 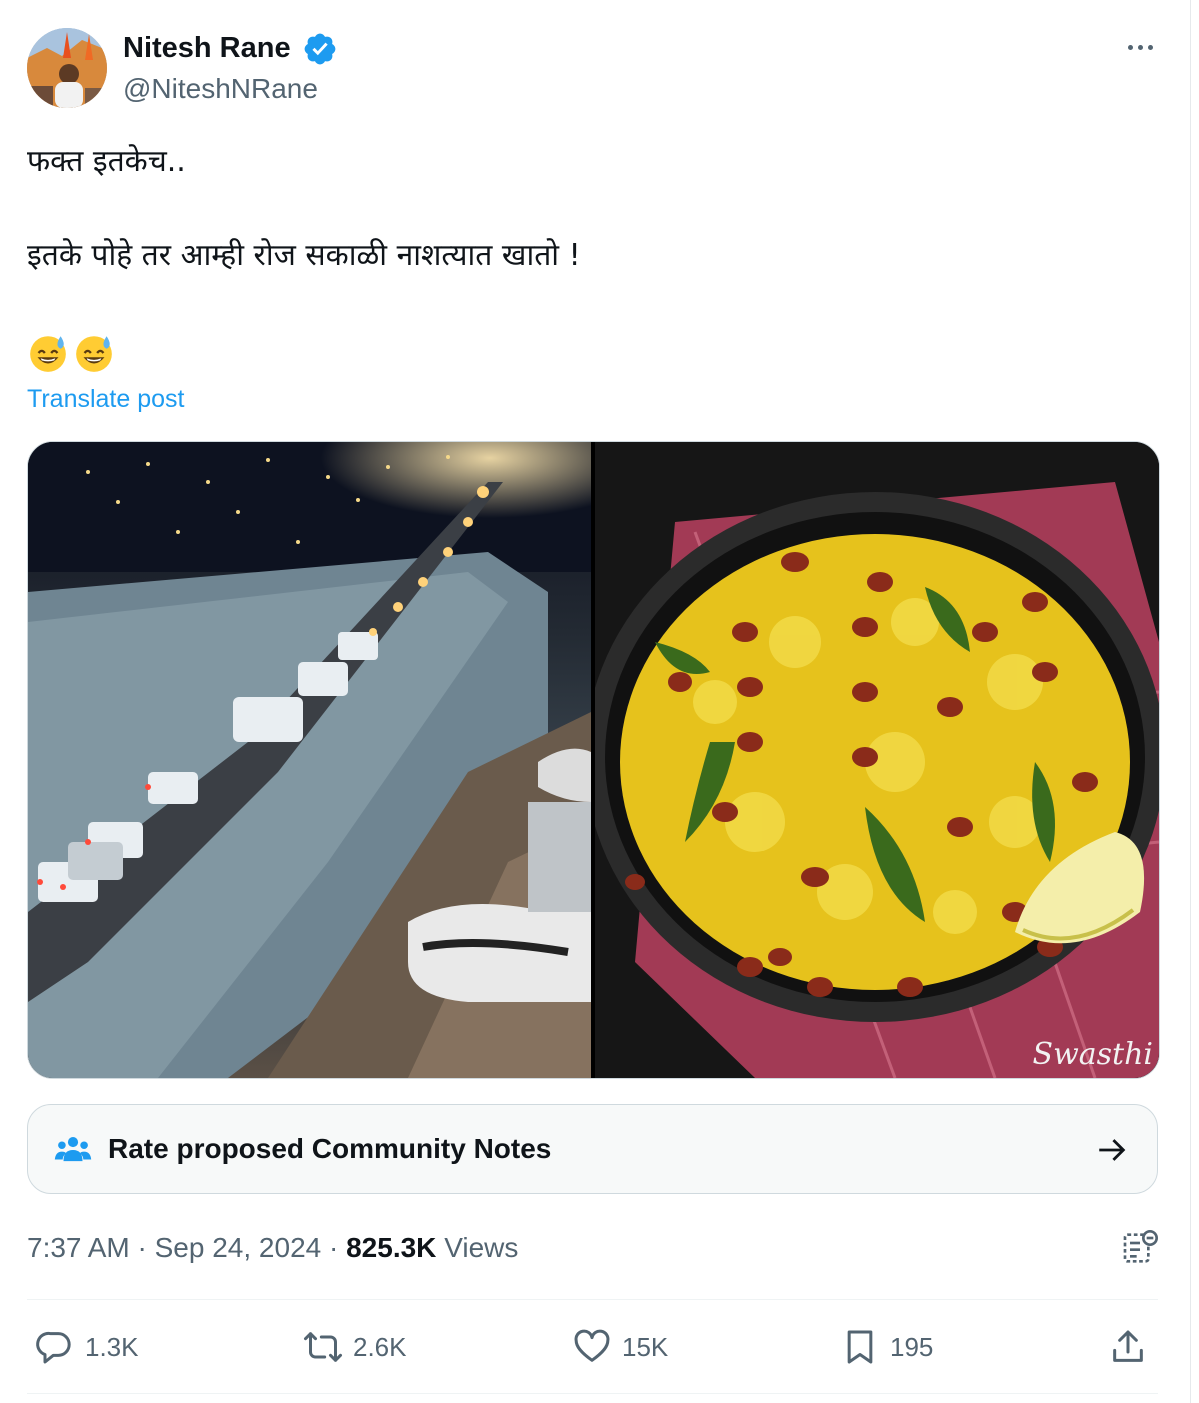 I want to click on post-date: Sep 24, 2024, so click(x=238, y=1247).